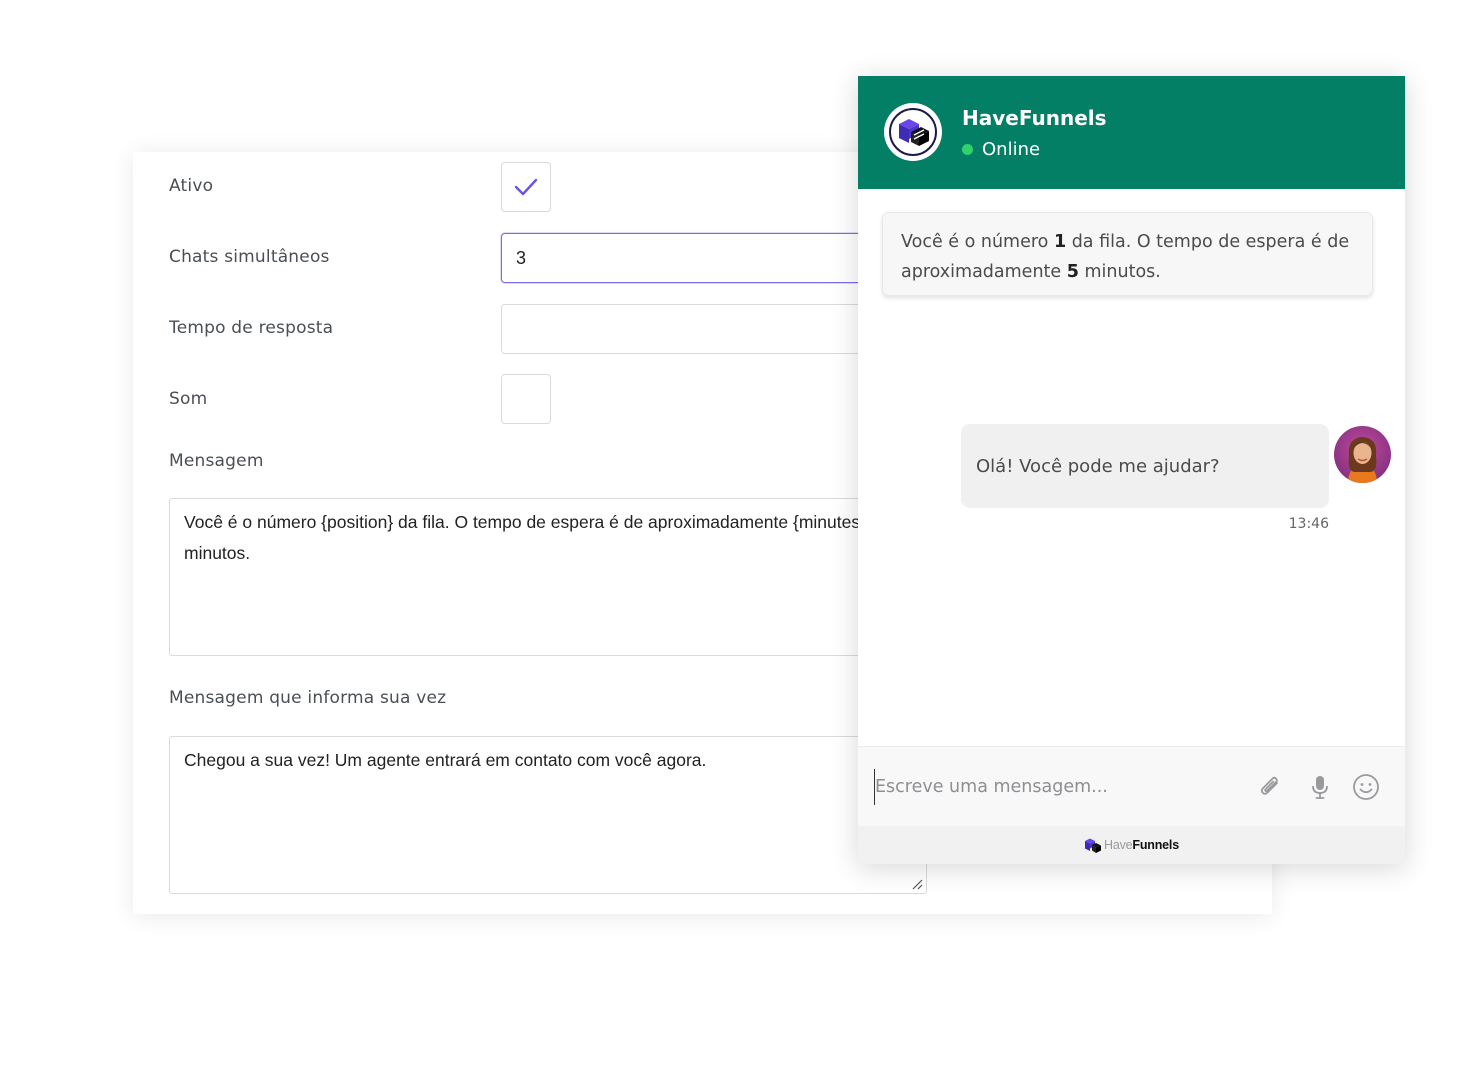 The image size is (1480, 1080). I want to click on voice-button, so click(1320, 787).